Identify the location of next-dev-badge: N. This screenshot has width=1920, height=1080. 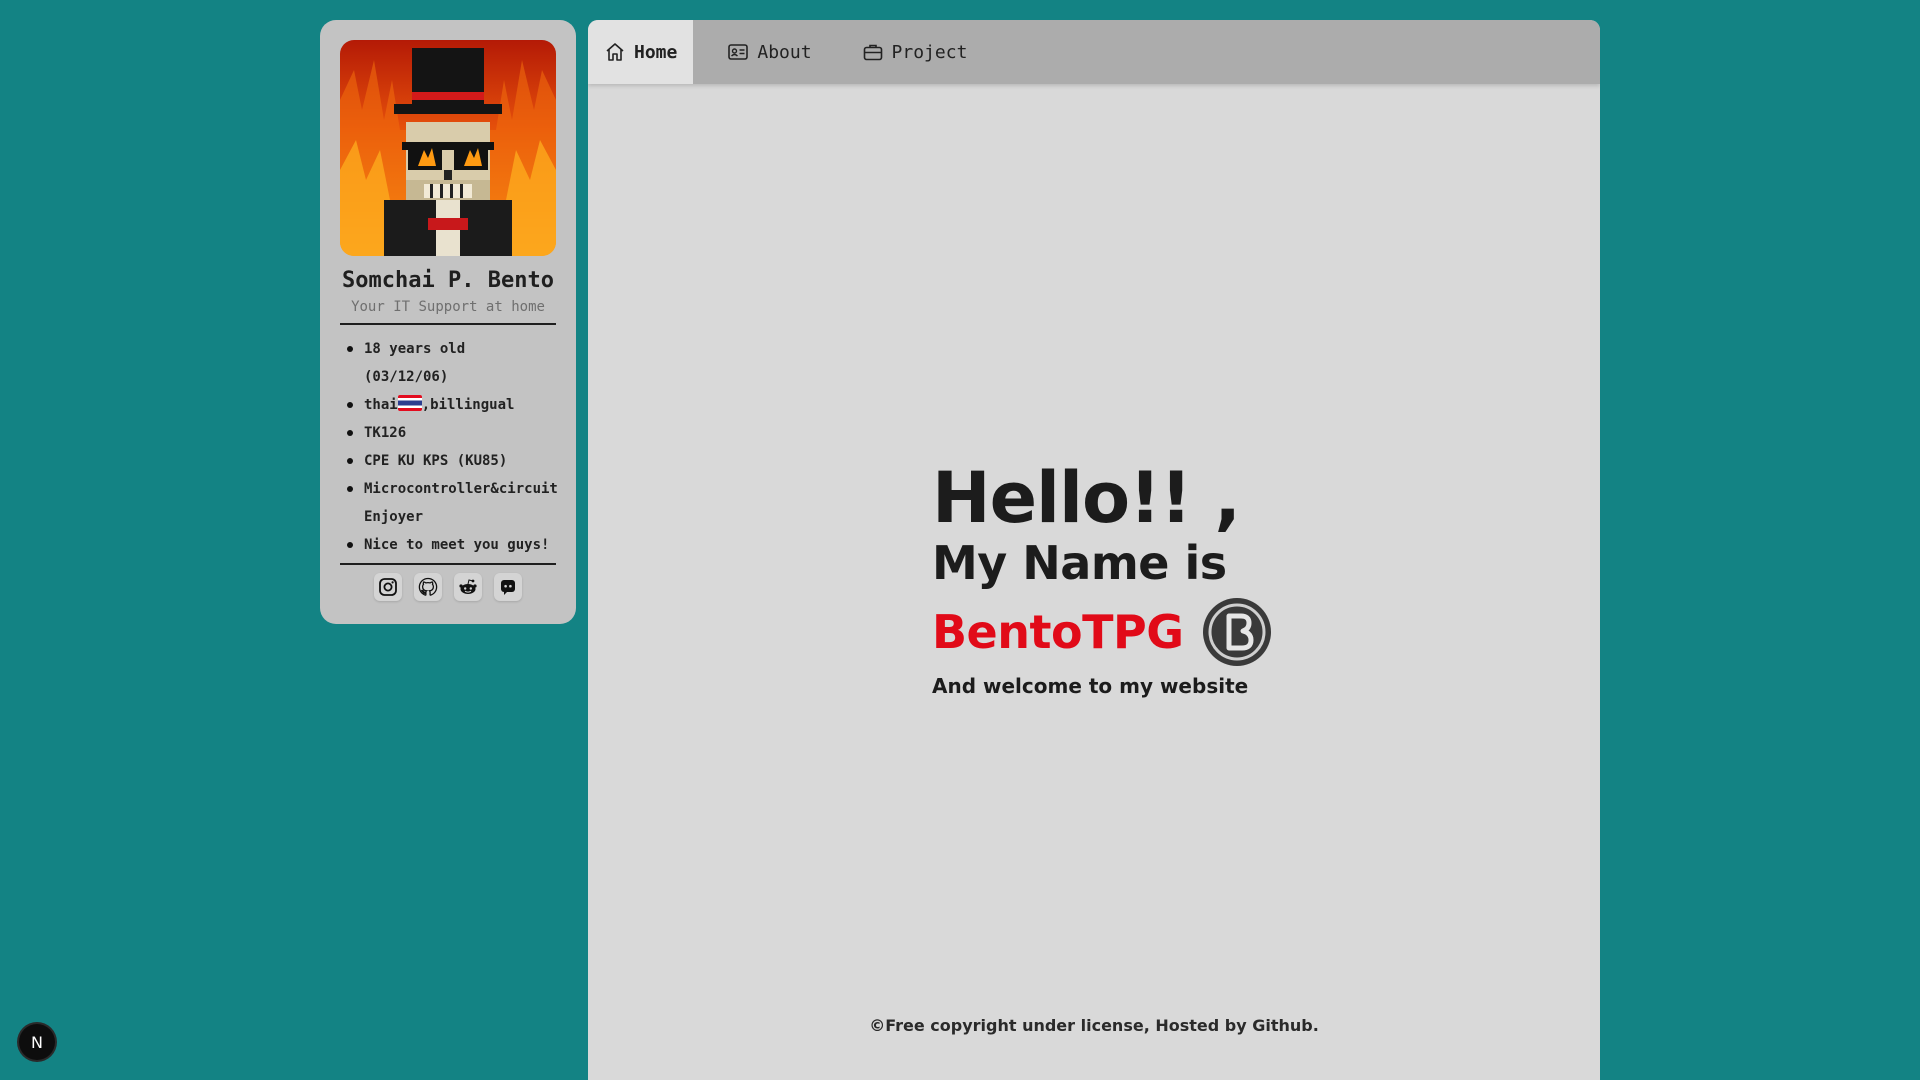
(37, 1042).